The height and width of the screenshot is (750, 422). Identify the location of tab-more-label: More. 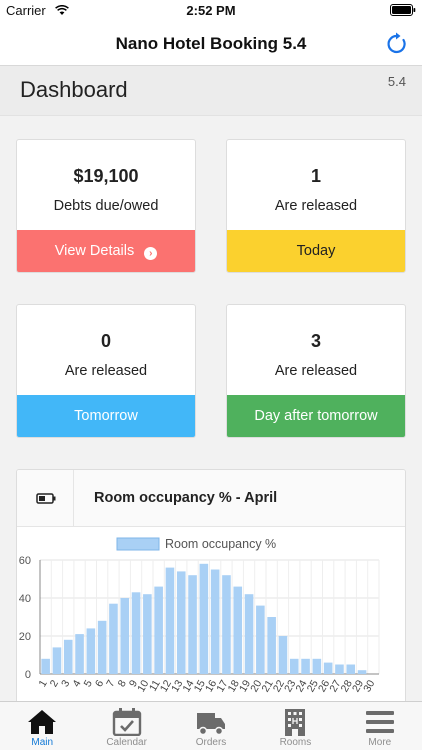
(380, 742).